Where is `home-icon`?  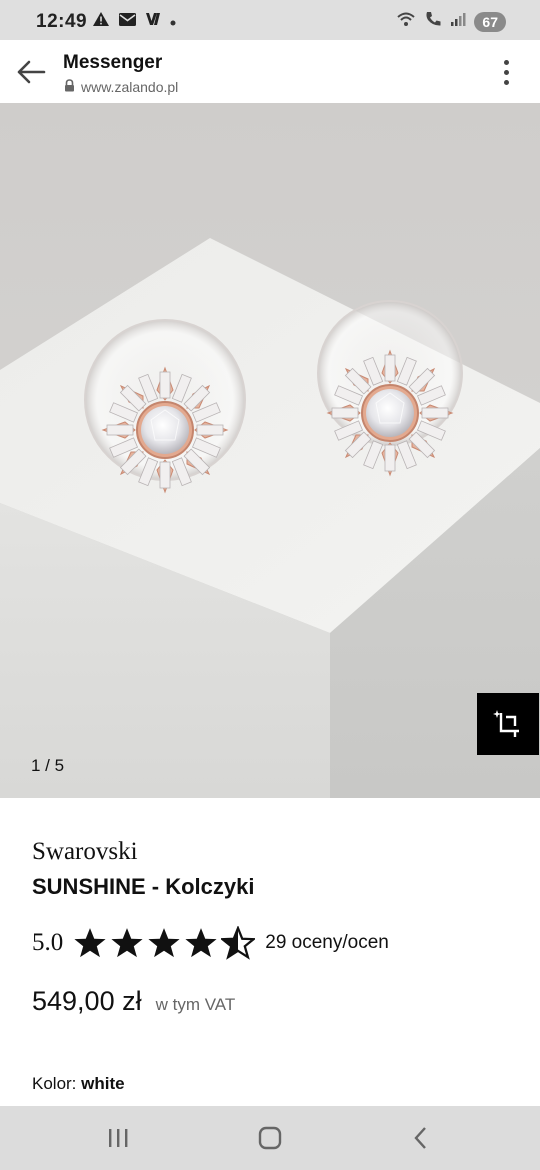 home-icon is located at coordinates (270, 1138).